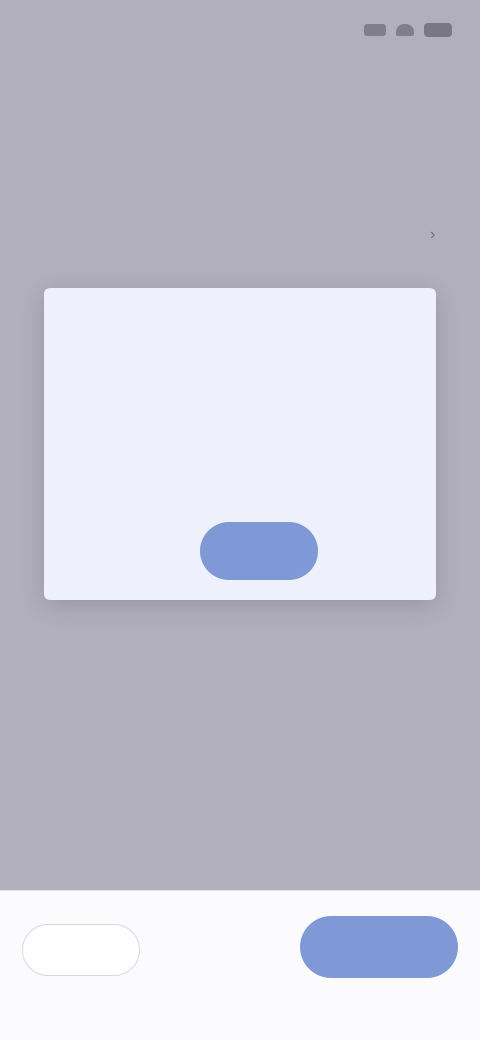 Image resolution: width=480 pixels, height=1040 pixels. Describe the element at coordinates (379, 947) in the screenshot. I see `bottom-primary-button` at that location.